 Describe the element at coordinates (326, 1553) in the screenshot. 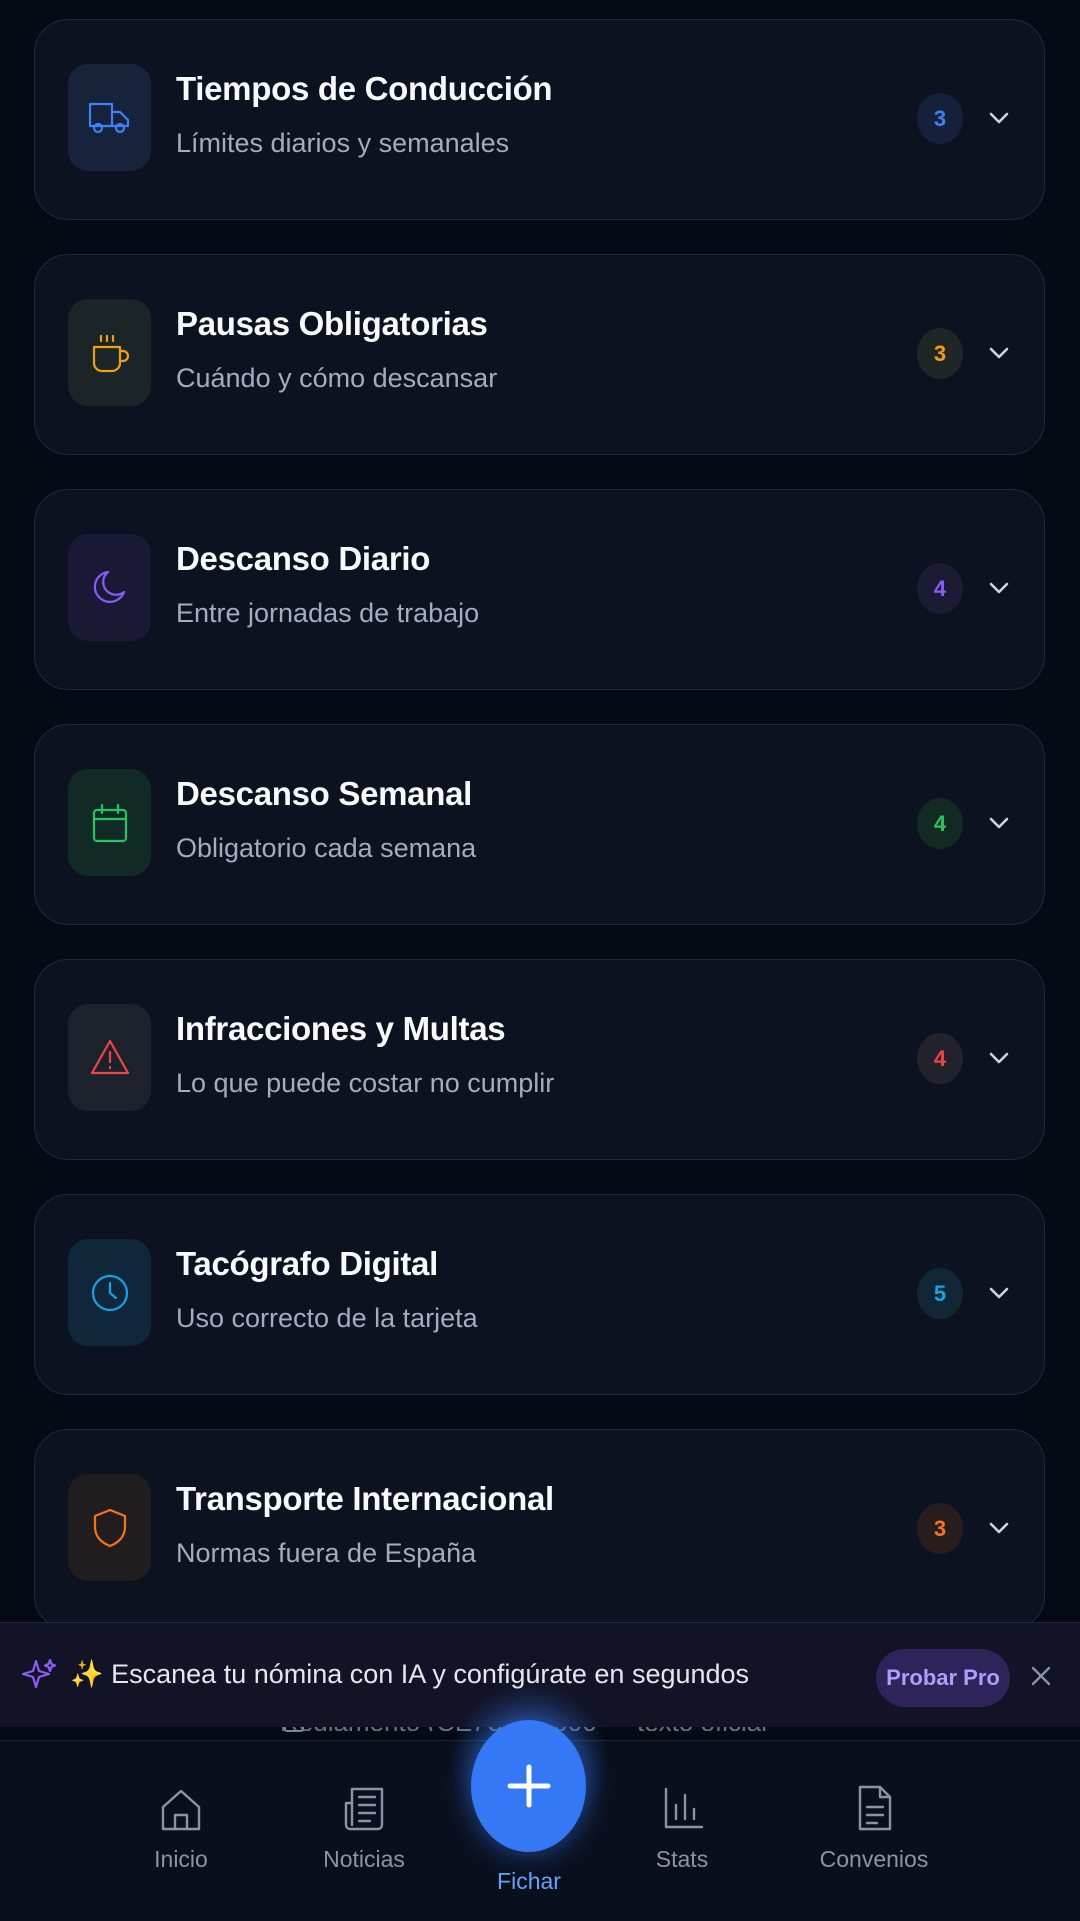

I see `section-subtitle: Normas fuera de España` at that location.